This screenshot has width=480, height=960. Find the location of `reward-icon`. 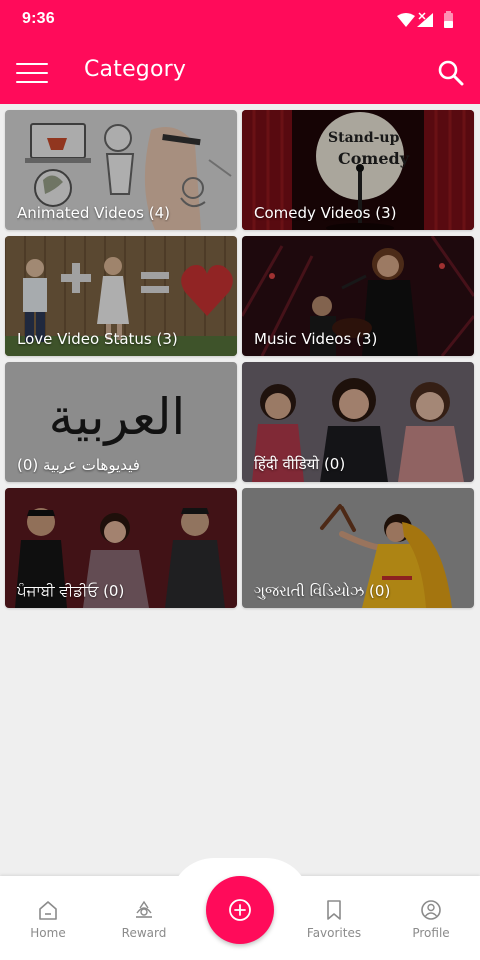

reward-icon is located at coordinates (144, 909).